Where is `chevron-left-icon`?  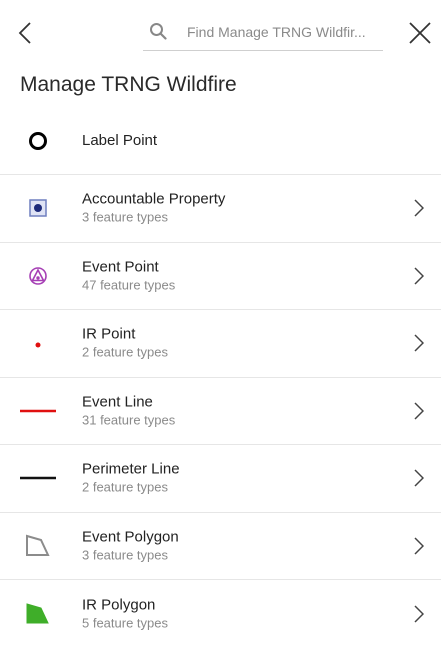 chevron-left-icon is located at coordinates (24, 33).